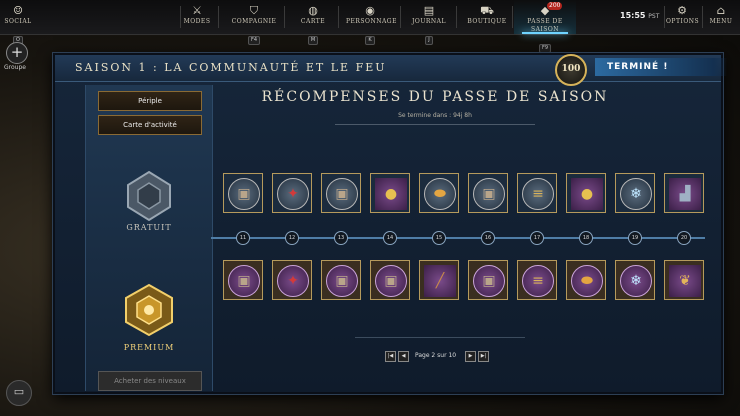 This screenshot has height=416, width=740. I want to click on nav-season-pass: ◆ 200 PASSE DE SAISON F9, so click(545, 26).